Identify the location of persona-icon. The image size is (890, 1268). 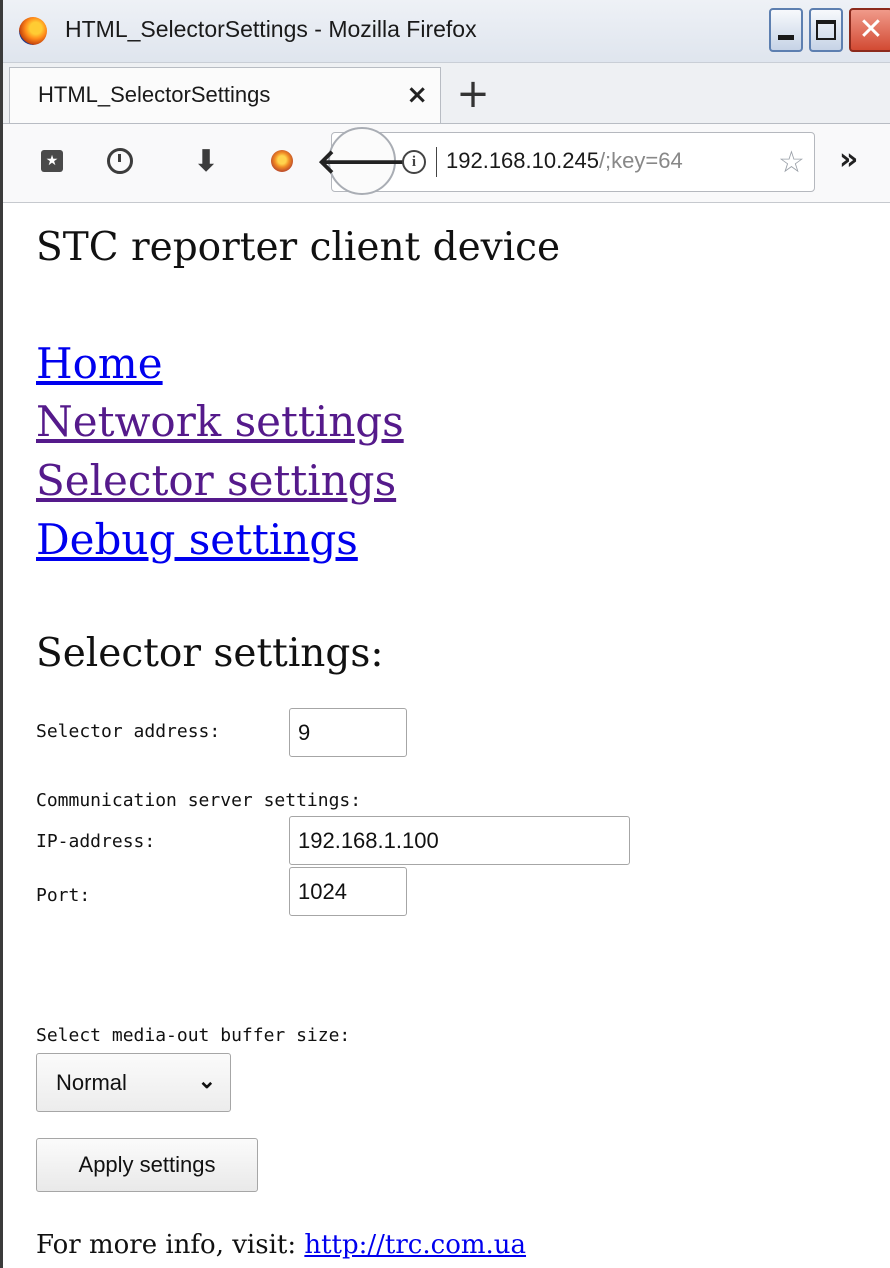
(282, 161).